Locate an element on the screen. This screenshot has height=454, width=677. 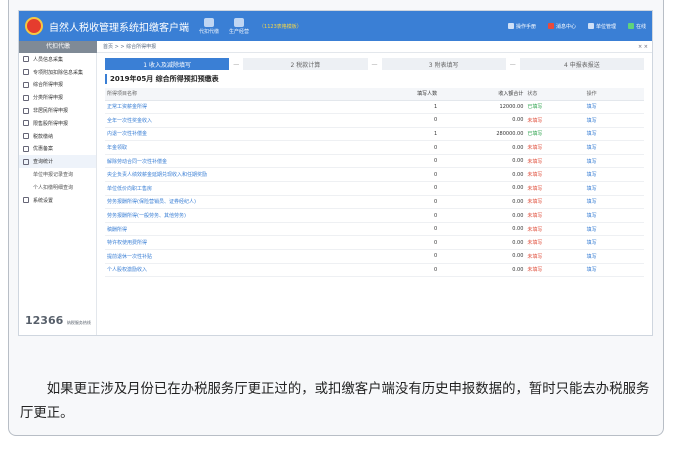
app-title: 自然人税收管理系统扣缴客户端 is located at coordinates (119, 28).